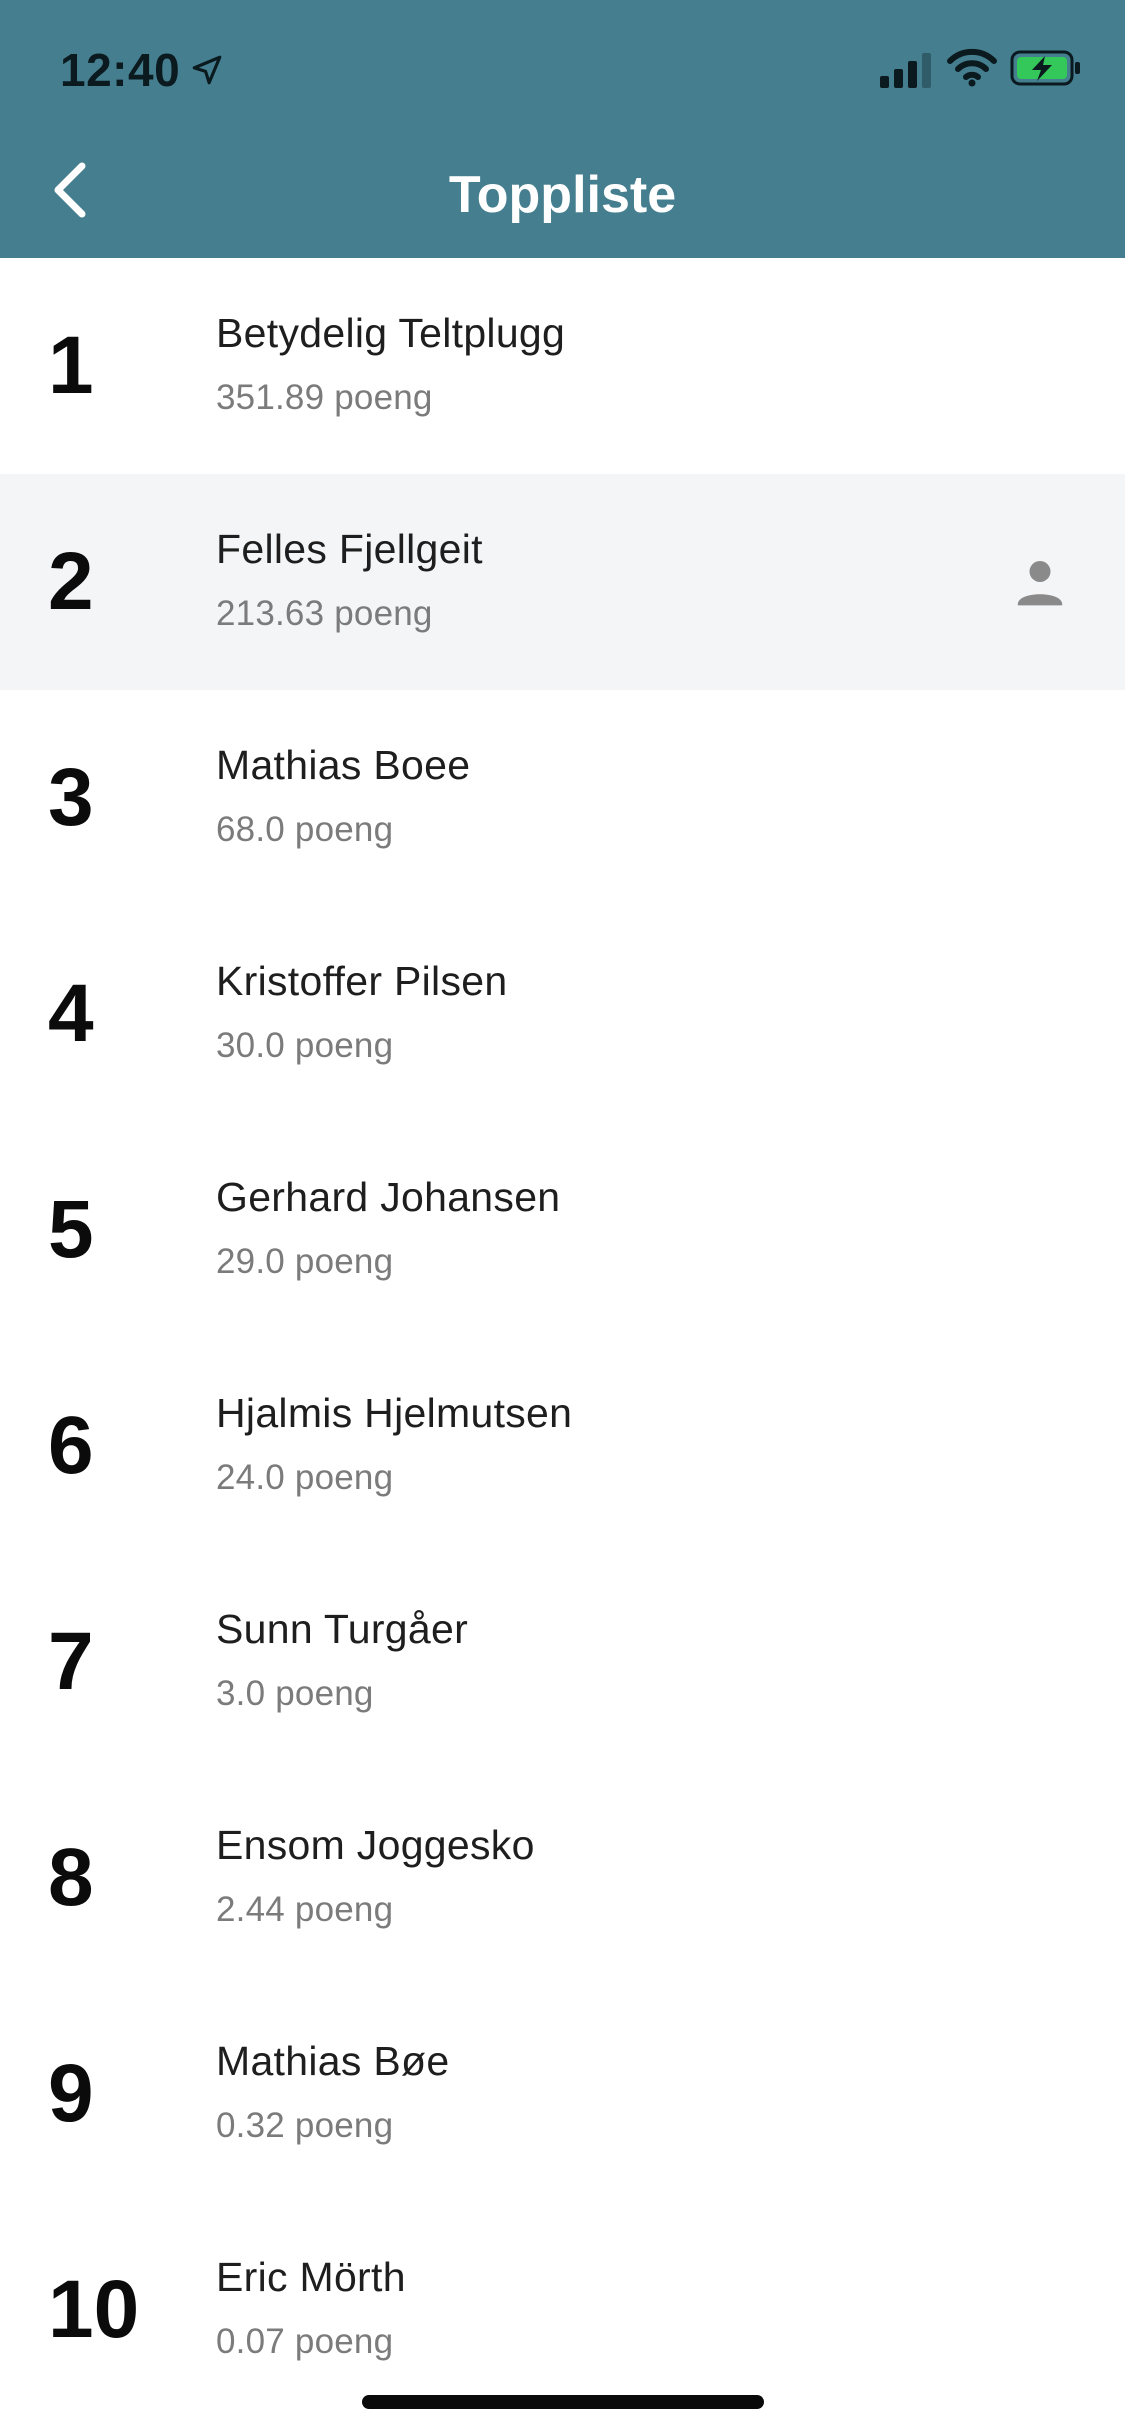 This screenshot has height=2436, width=1125. I want to click on points-value: 30.0, so click(250, 1045).